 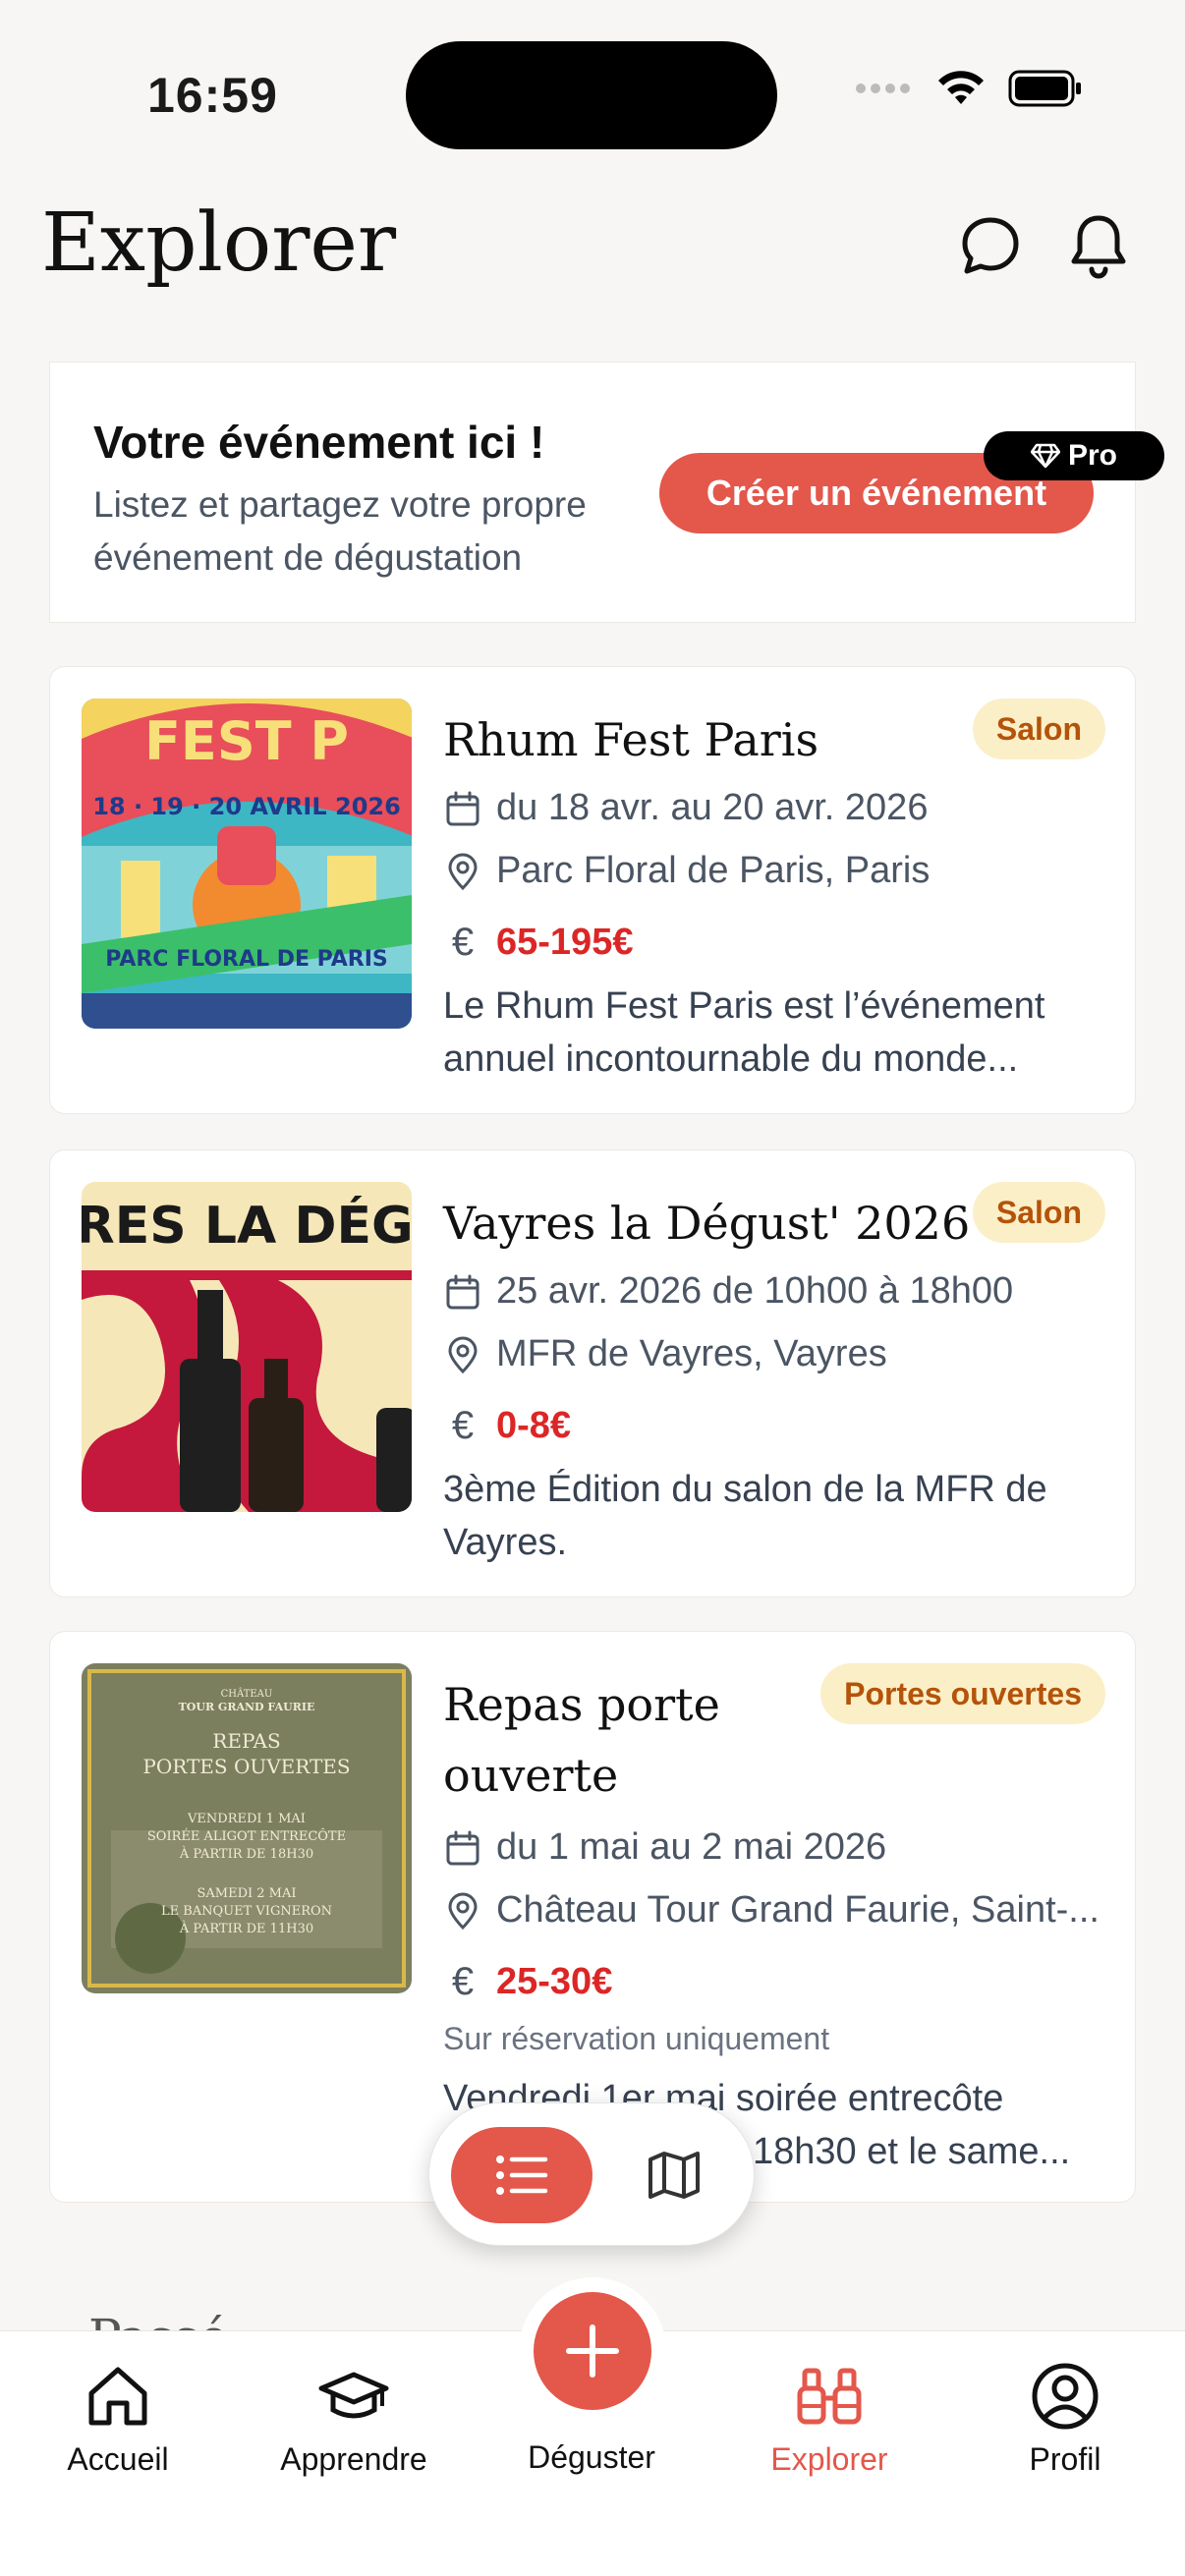 What do you see at coordinates (565, 942) in the screenshot?
I see `event-price: 65-195€` at bounding box center [565, 942].